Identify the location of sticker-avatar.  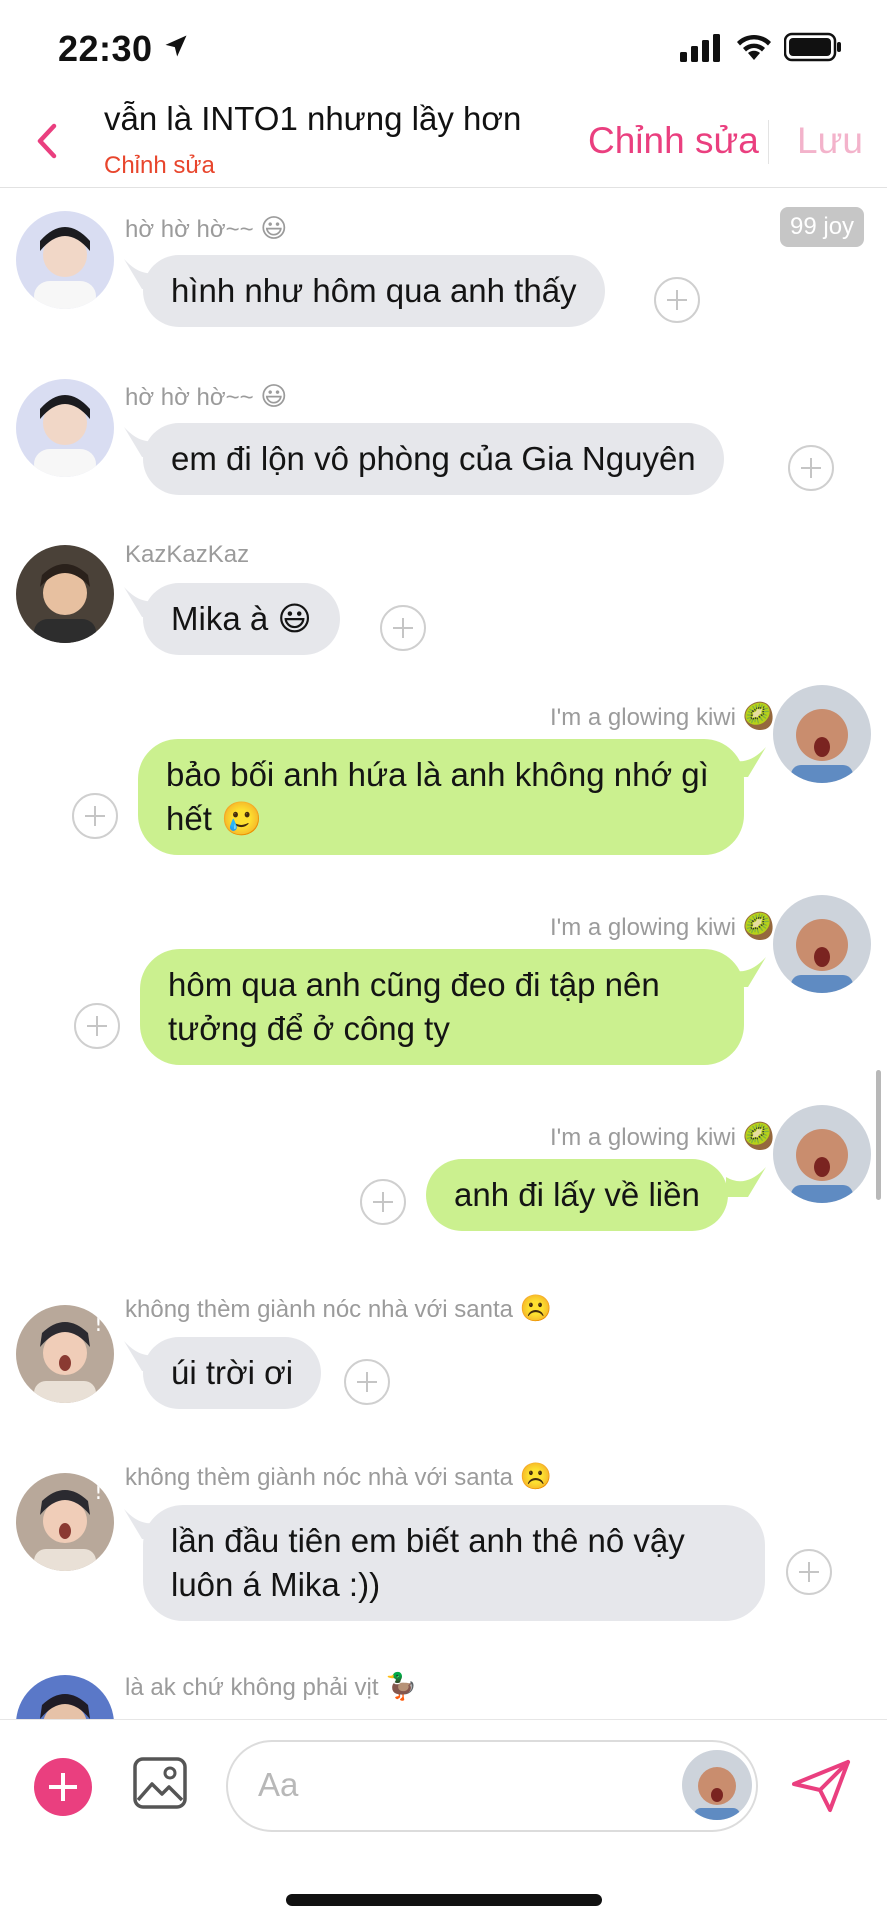
(717, 1785).